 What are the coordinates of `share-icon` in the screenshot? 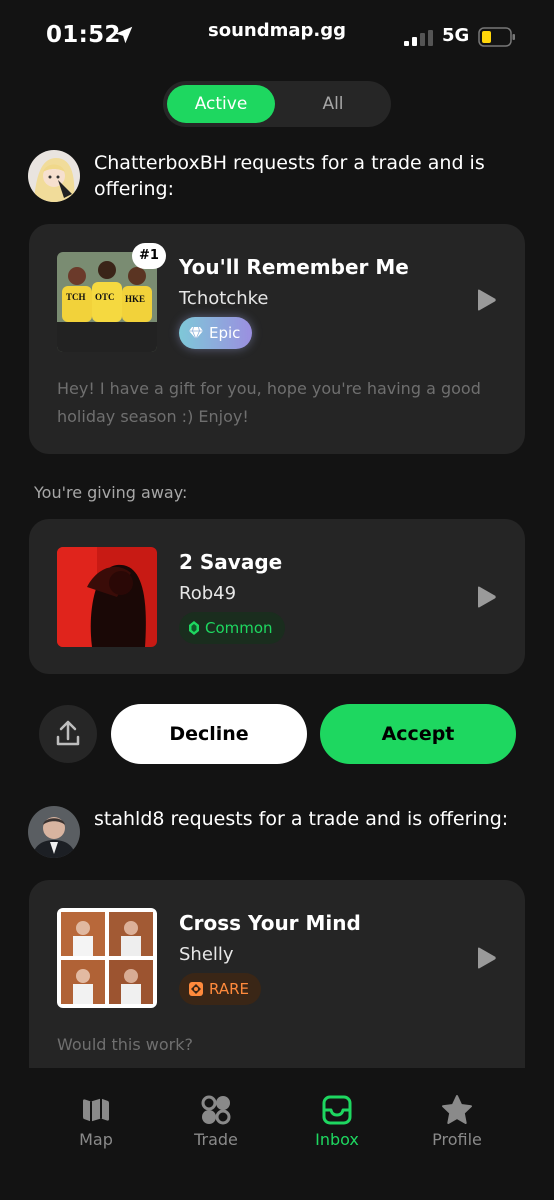 It's located at (68, 733).